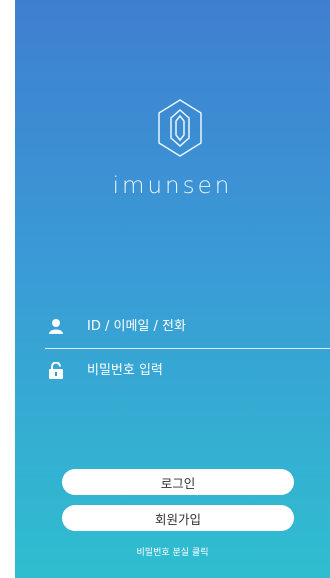 This screenshot has height=578, width=330. I want to click on hexagon-logo-icon, so click(180, 128).